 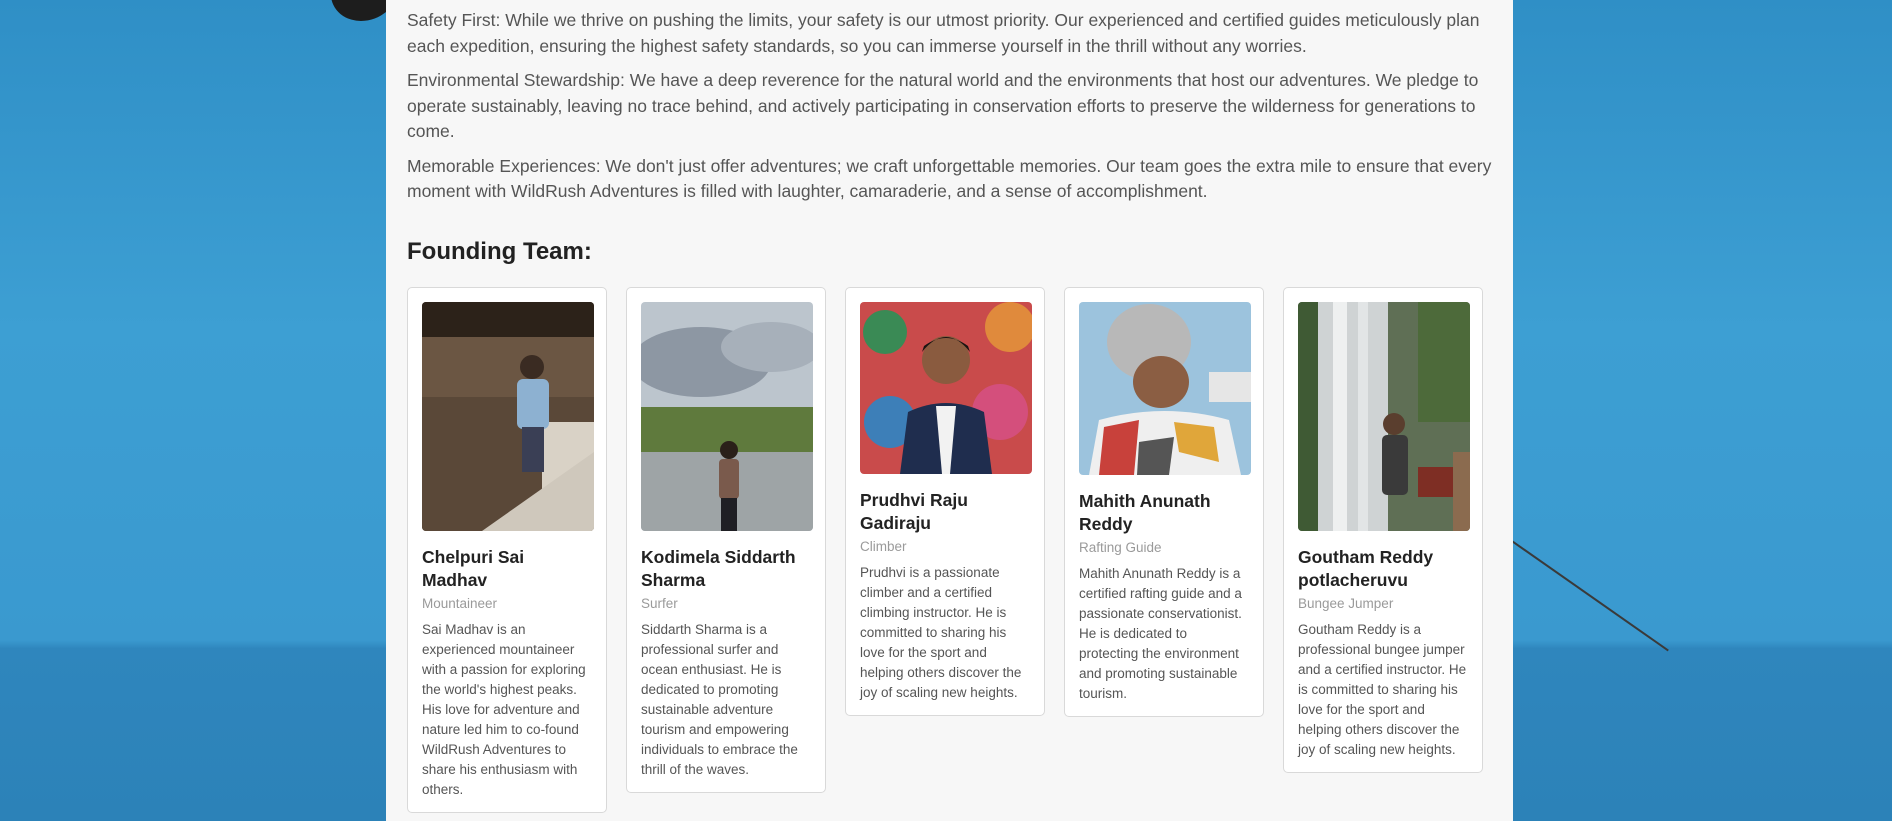 I want to click on member-name: Kodimela Siddarth Sharma, so click(x=718, y=568).